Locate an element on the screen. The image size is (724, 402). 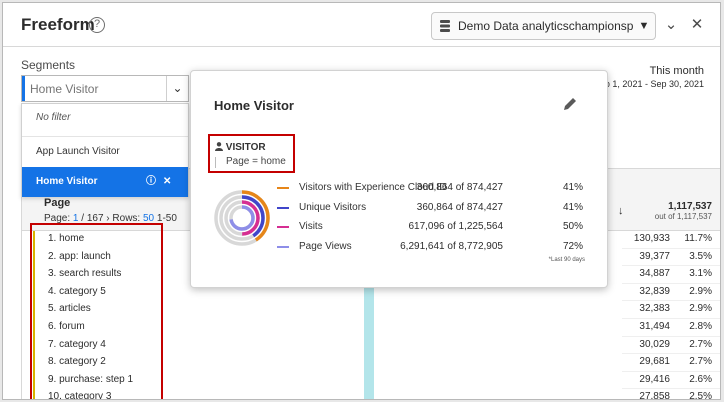
value-cell: 30,029 is located at coordinates (654, 344).